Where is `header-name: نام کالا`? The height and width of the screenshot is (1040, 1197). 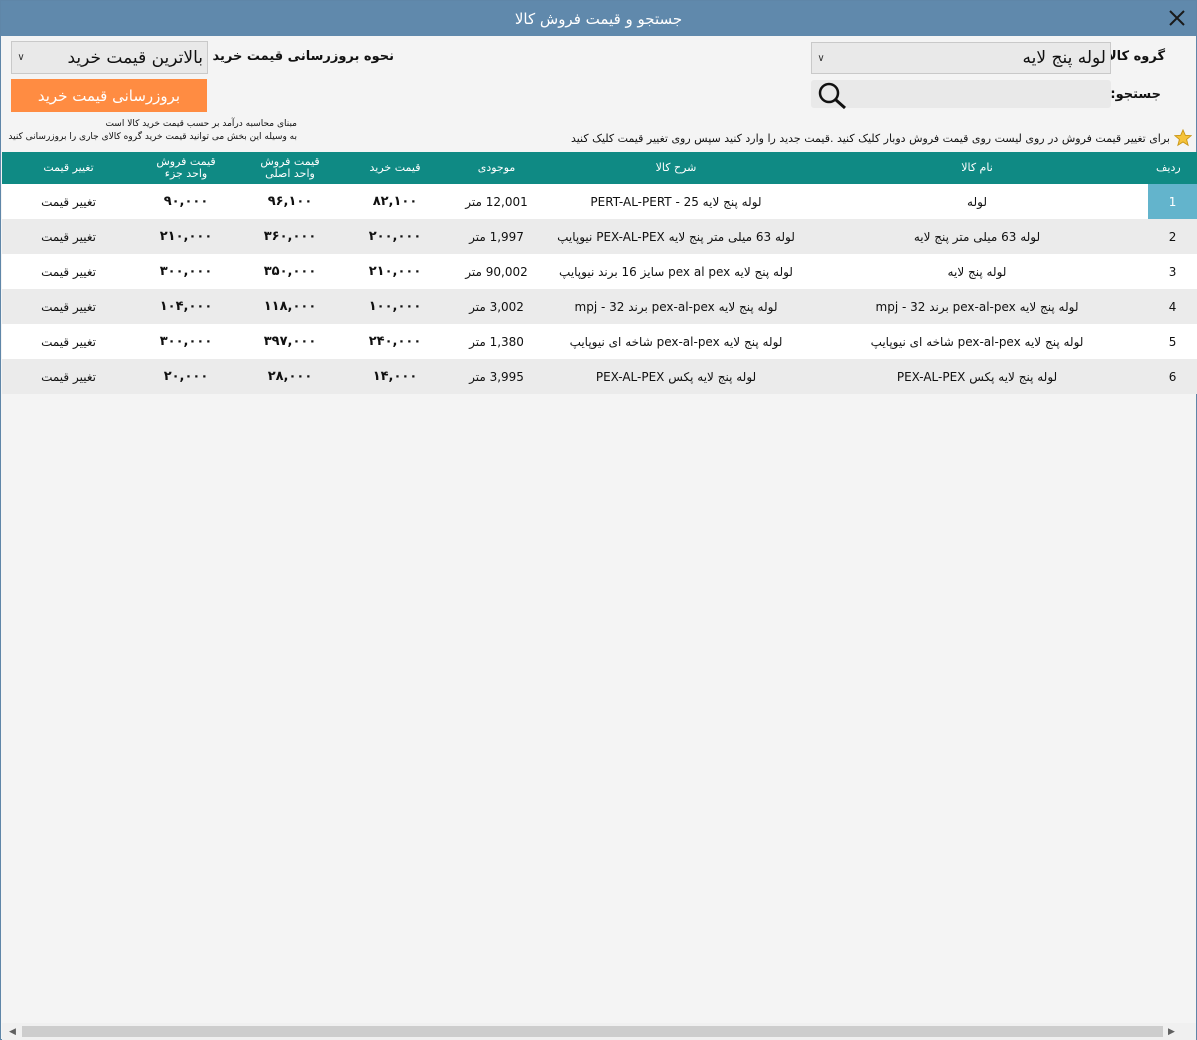 header-name: نام کالا is located at coordinates (977, 168).